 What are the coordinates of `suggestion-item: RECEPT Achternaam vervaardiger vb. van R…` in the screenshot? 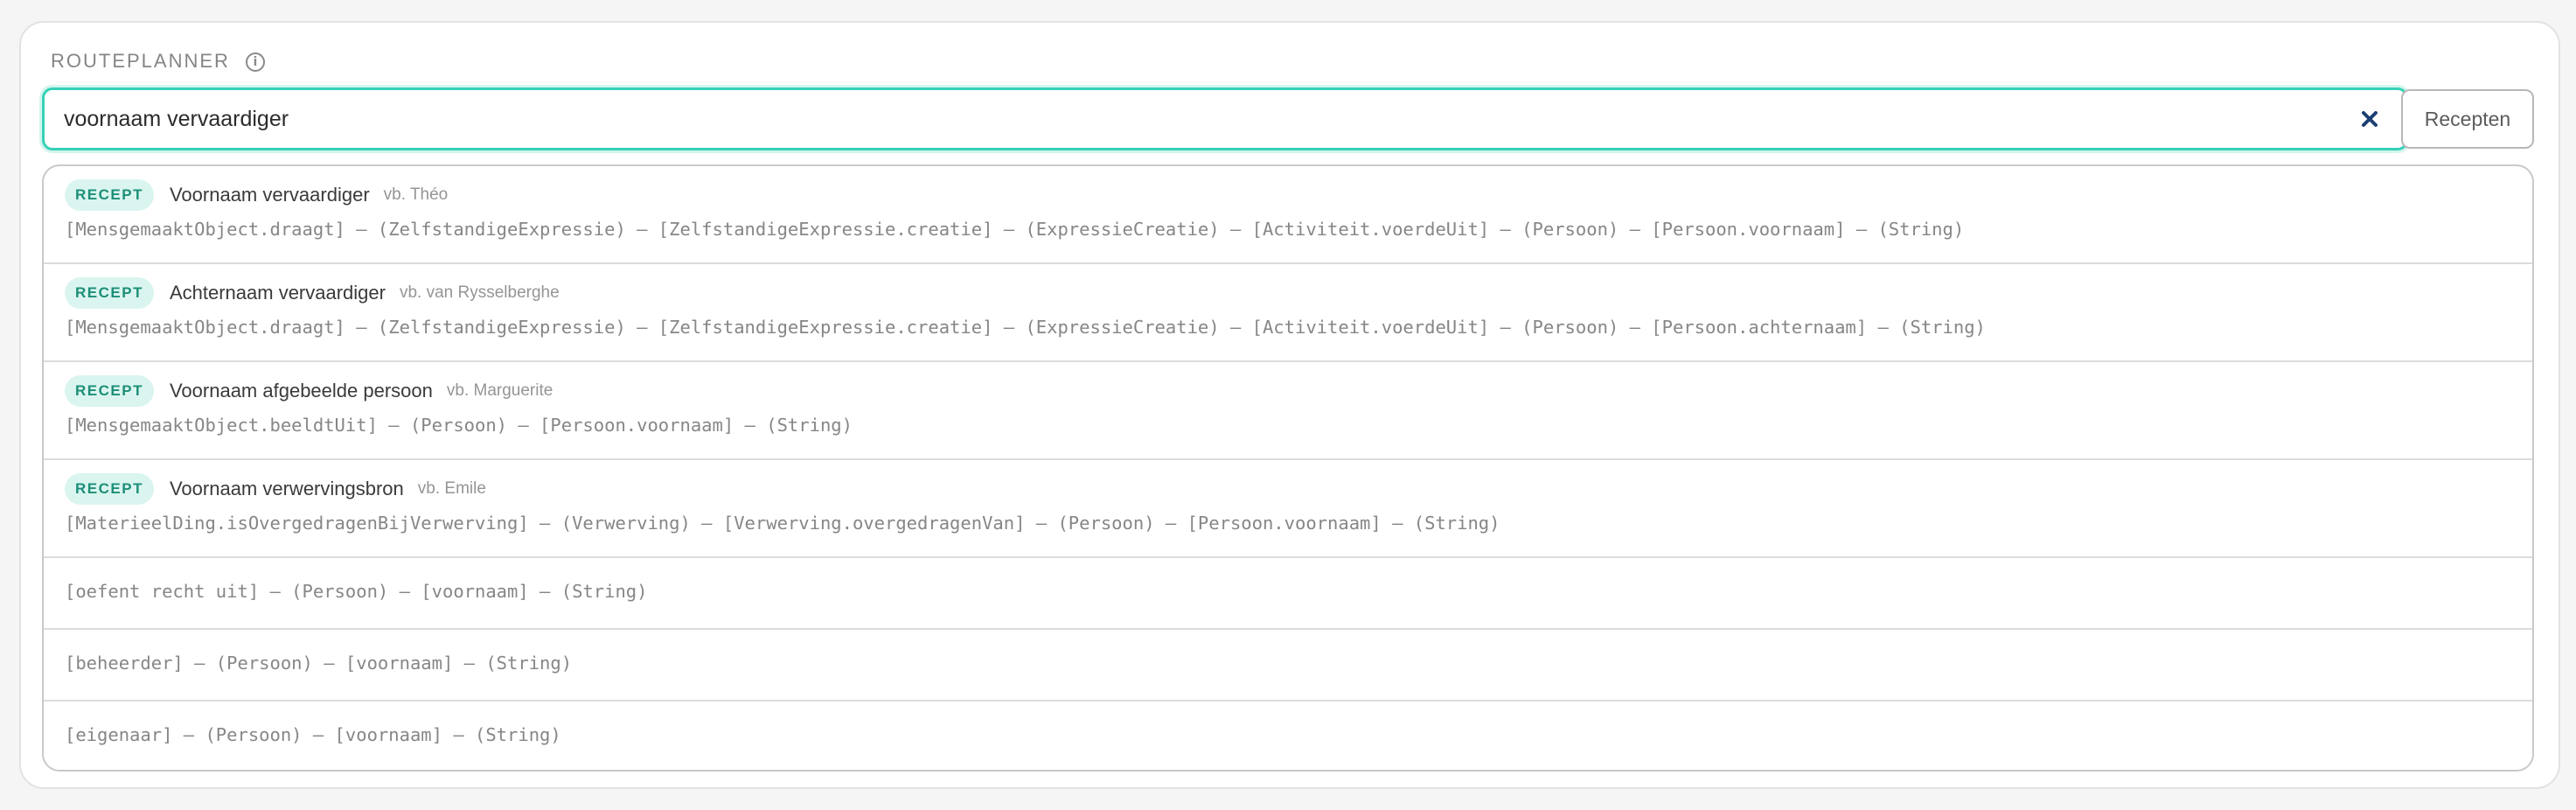 It's located at (1288, 313).